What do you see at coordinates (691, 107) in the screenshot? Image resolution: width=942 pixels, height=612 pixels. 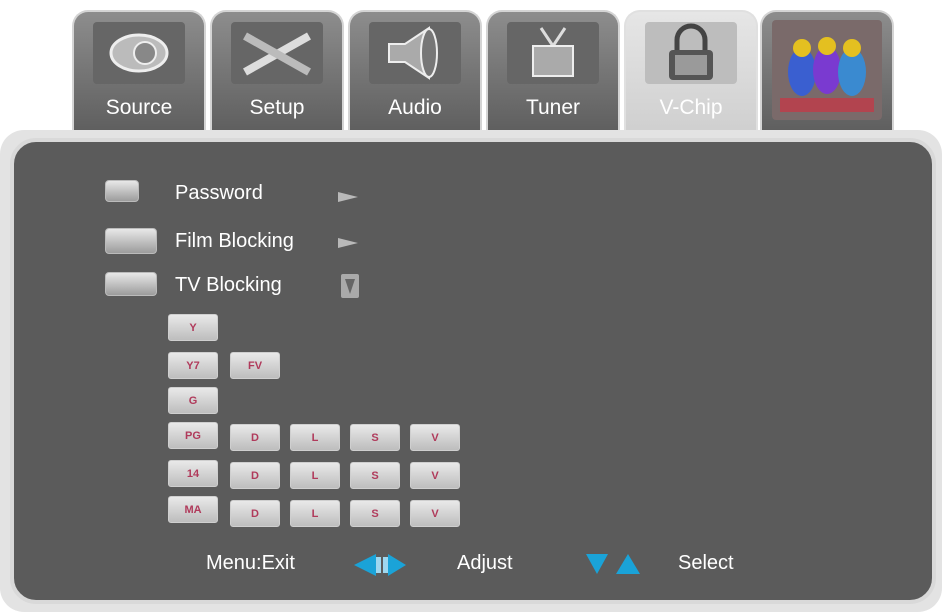 I see `tab-label: V-Chip` at bounding box center [691, 107].